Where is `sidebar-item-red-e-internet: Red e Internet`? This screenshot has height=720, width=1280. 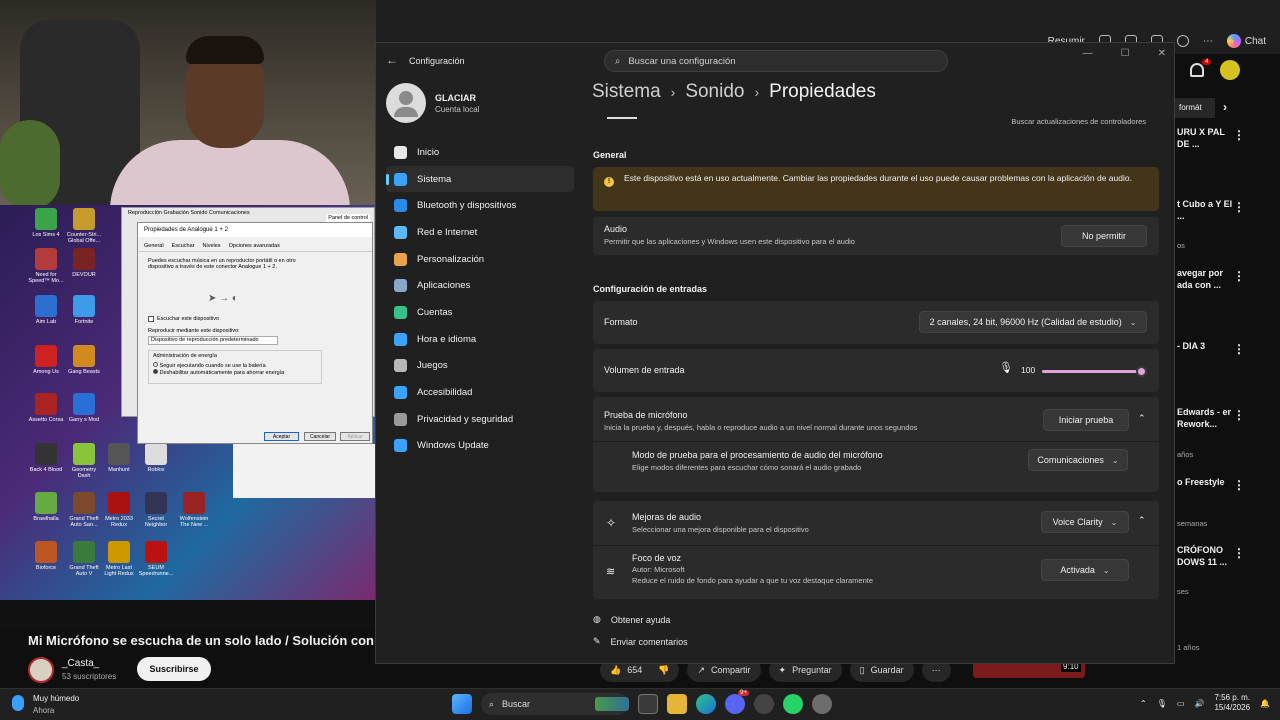 sidebar-item-red-e-internet: Red e Internet is located at coordinates (480, 232).